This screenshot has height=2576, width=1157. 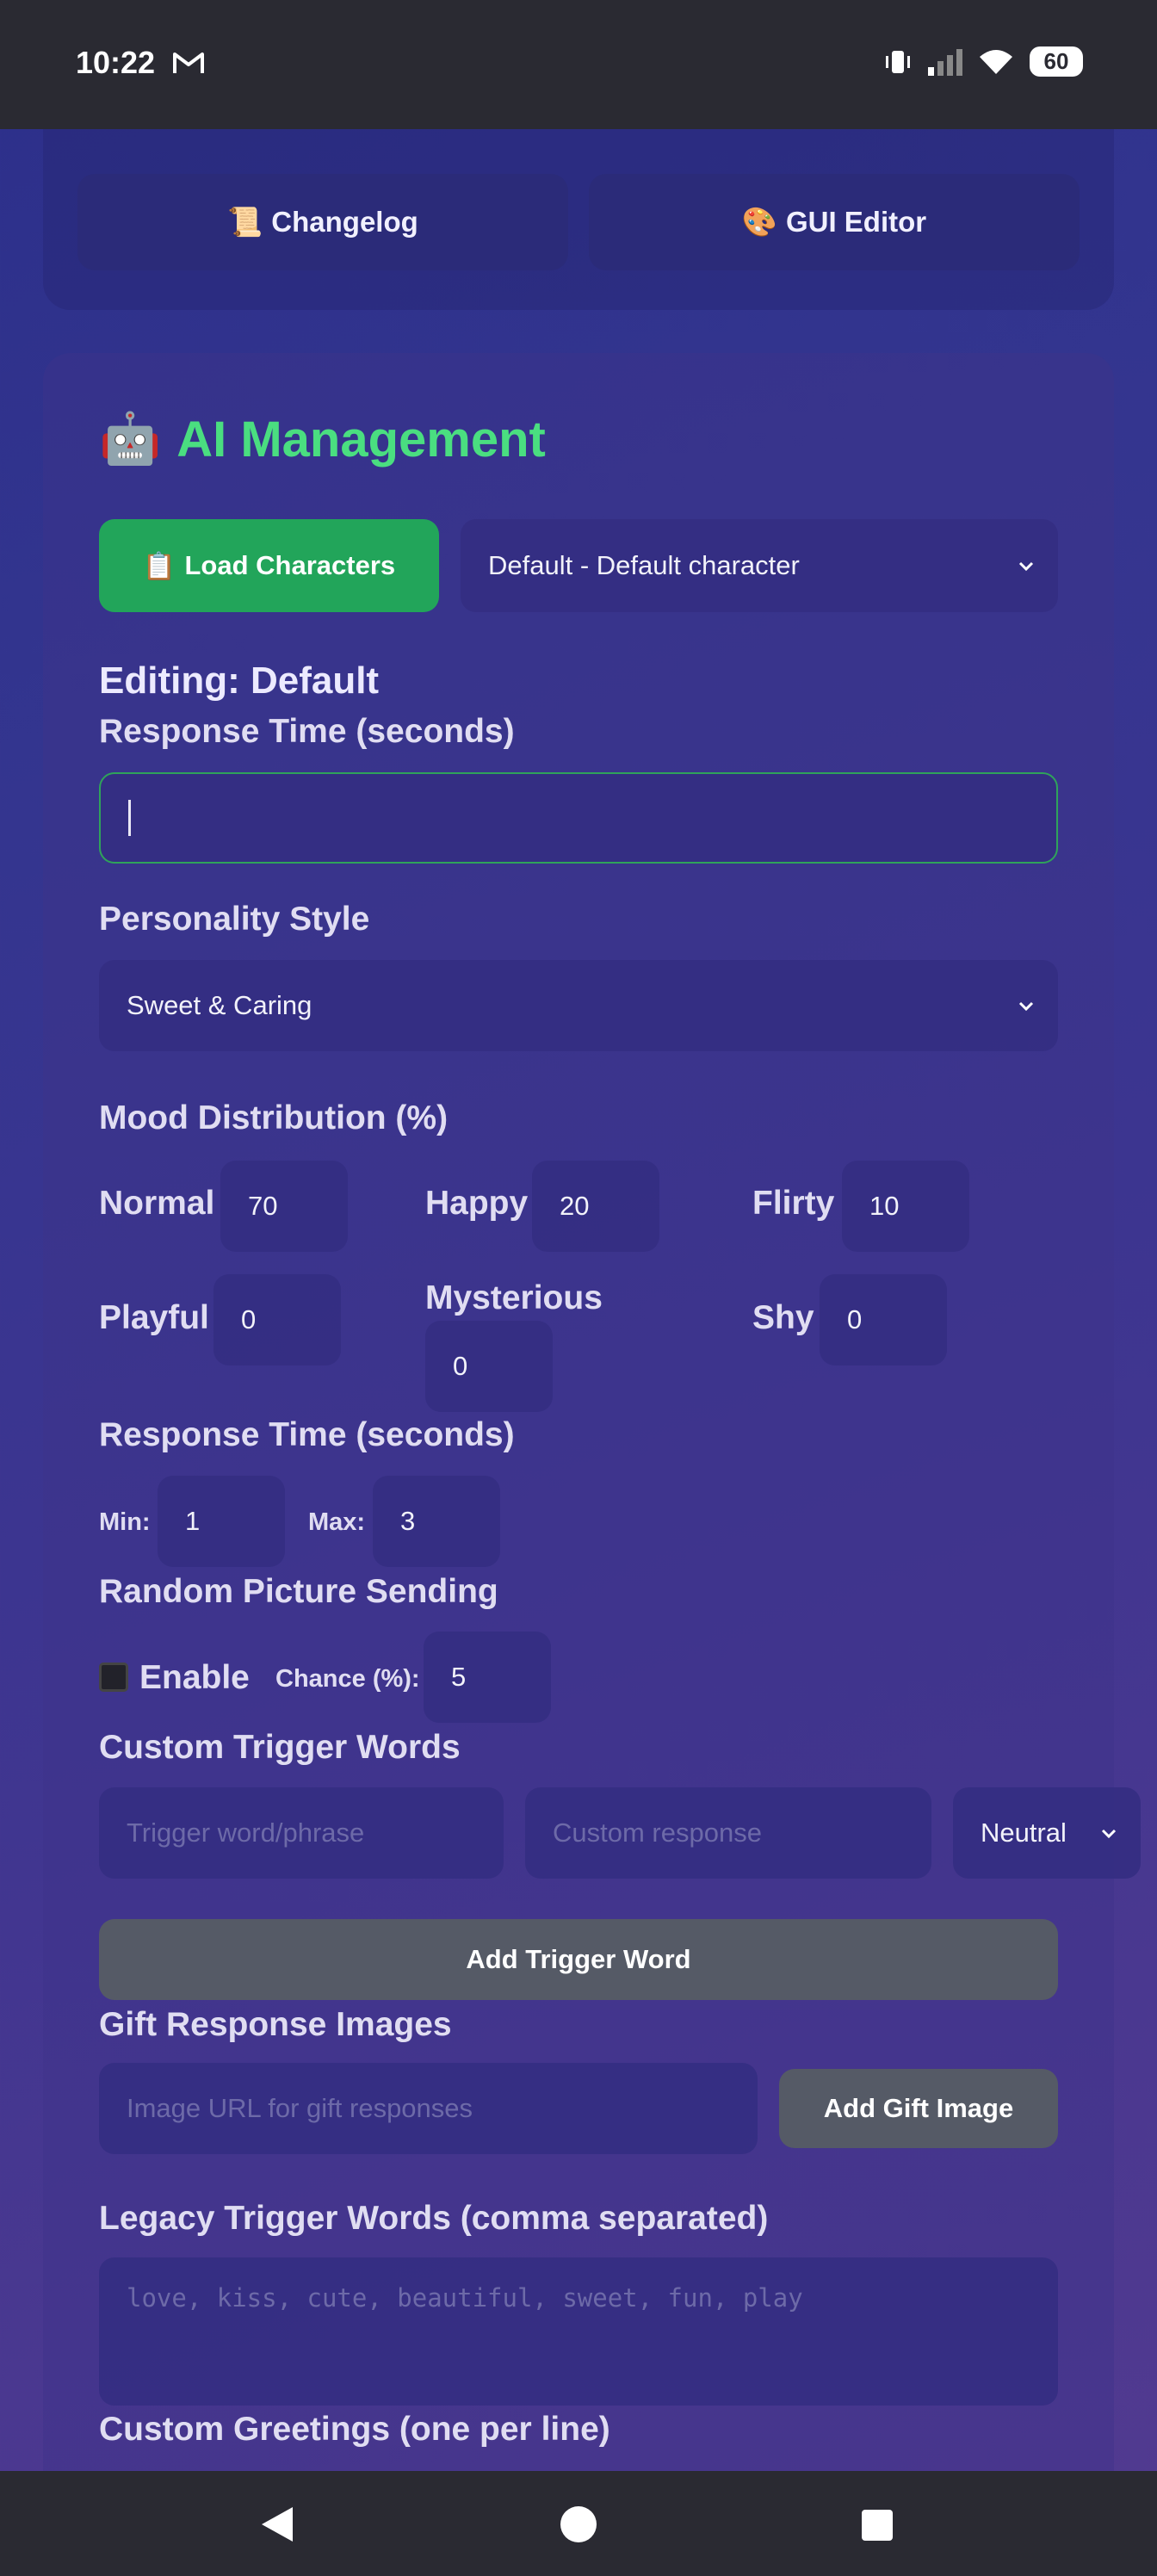 What do you see at coordinates (408, 1521) in the screenshot?
I see `max-value: 3` at bounding box center [408, 1521].